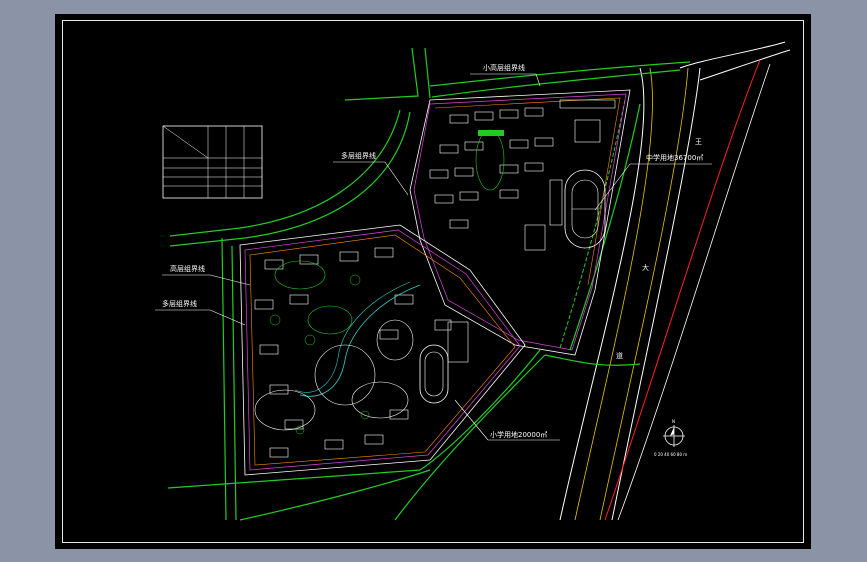 The width and height of the screenshot is (867, 562). Describe the element at coordinates (212, 162) in the screenshot. I see `legend-table` at that location.